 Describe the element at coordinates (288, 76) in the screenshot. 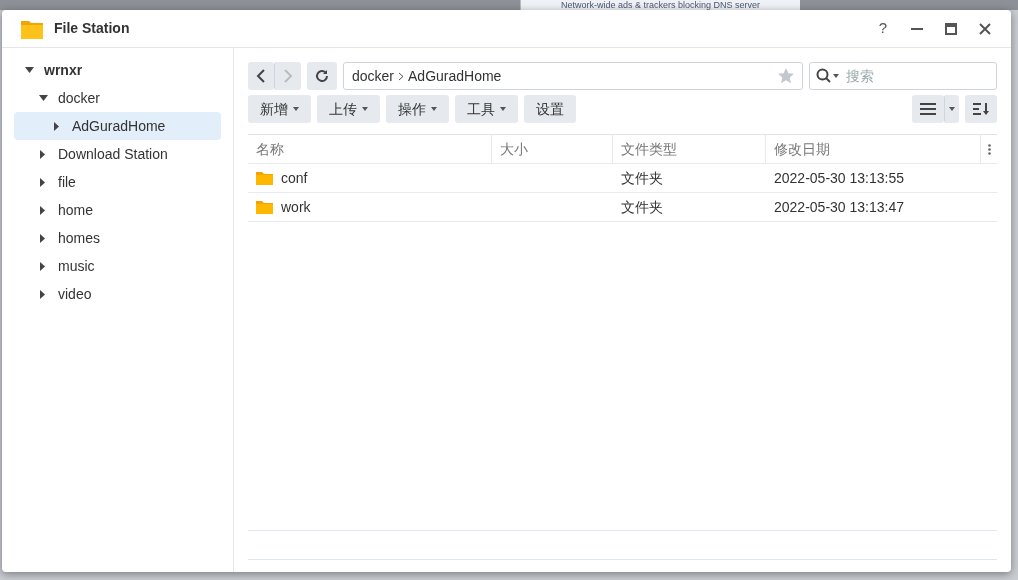

I see `chevron-right-icon` at that location.